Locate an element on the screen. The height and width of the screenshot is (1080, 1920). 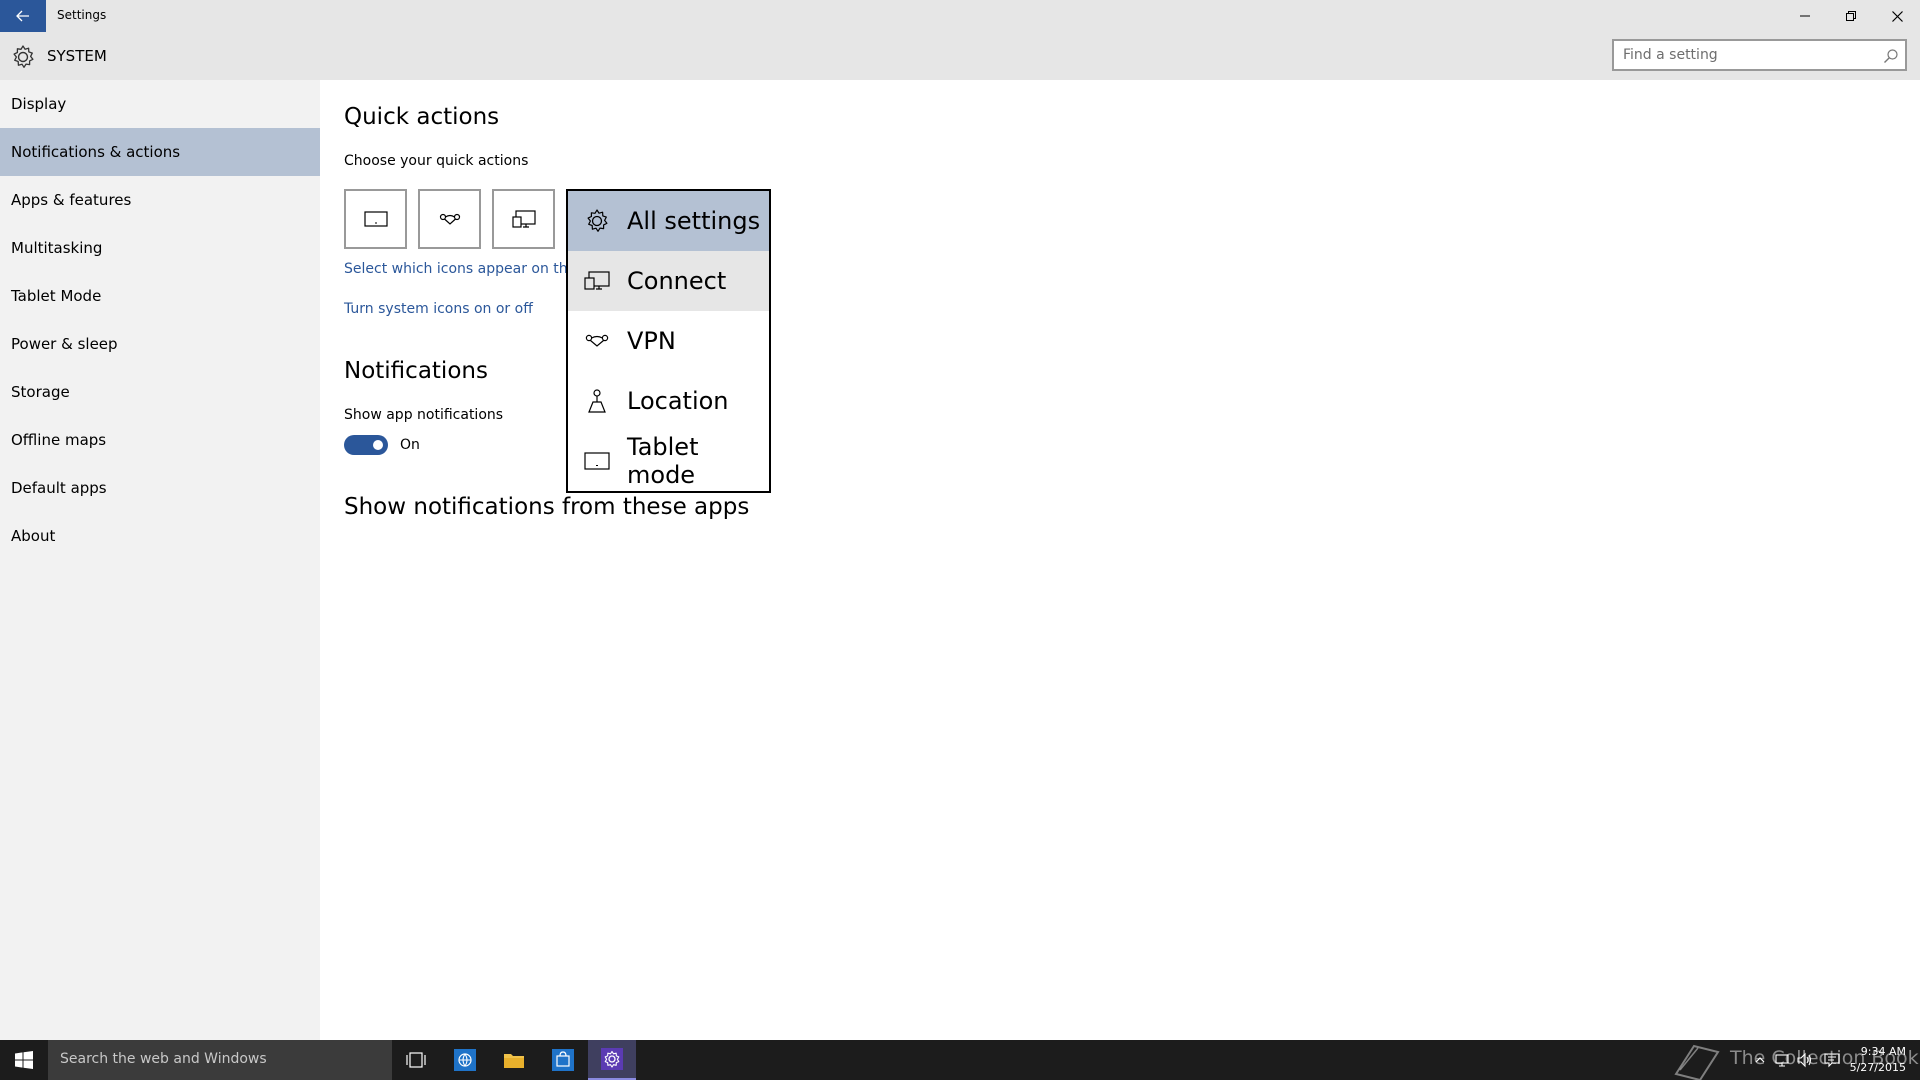
sidebar-item-default-apps: Default apps is located at coordinates (160, 488).